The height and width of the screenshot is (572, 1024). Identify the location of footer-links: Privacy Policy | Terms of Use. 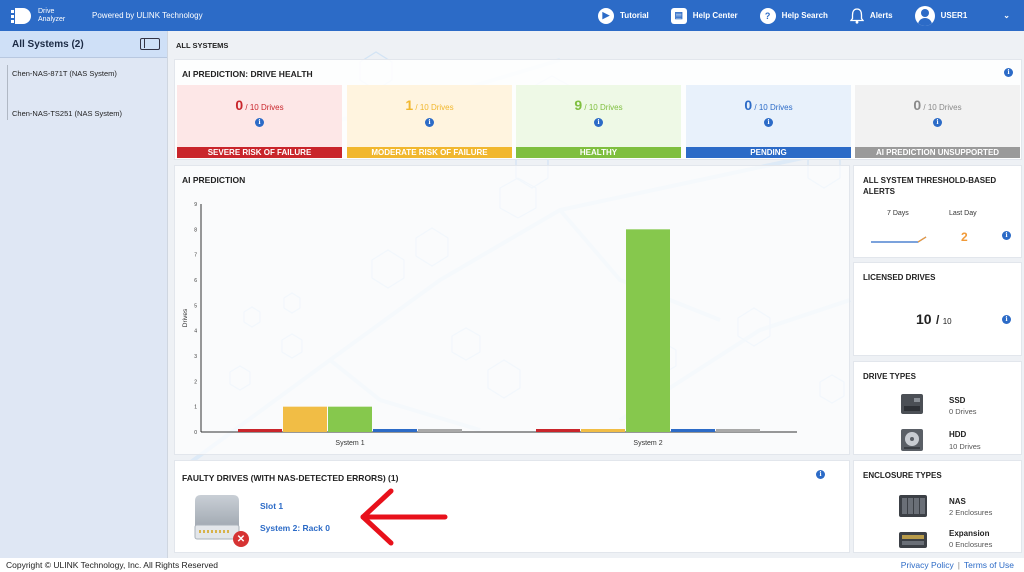
(957, 565).